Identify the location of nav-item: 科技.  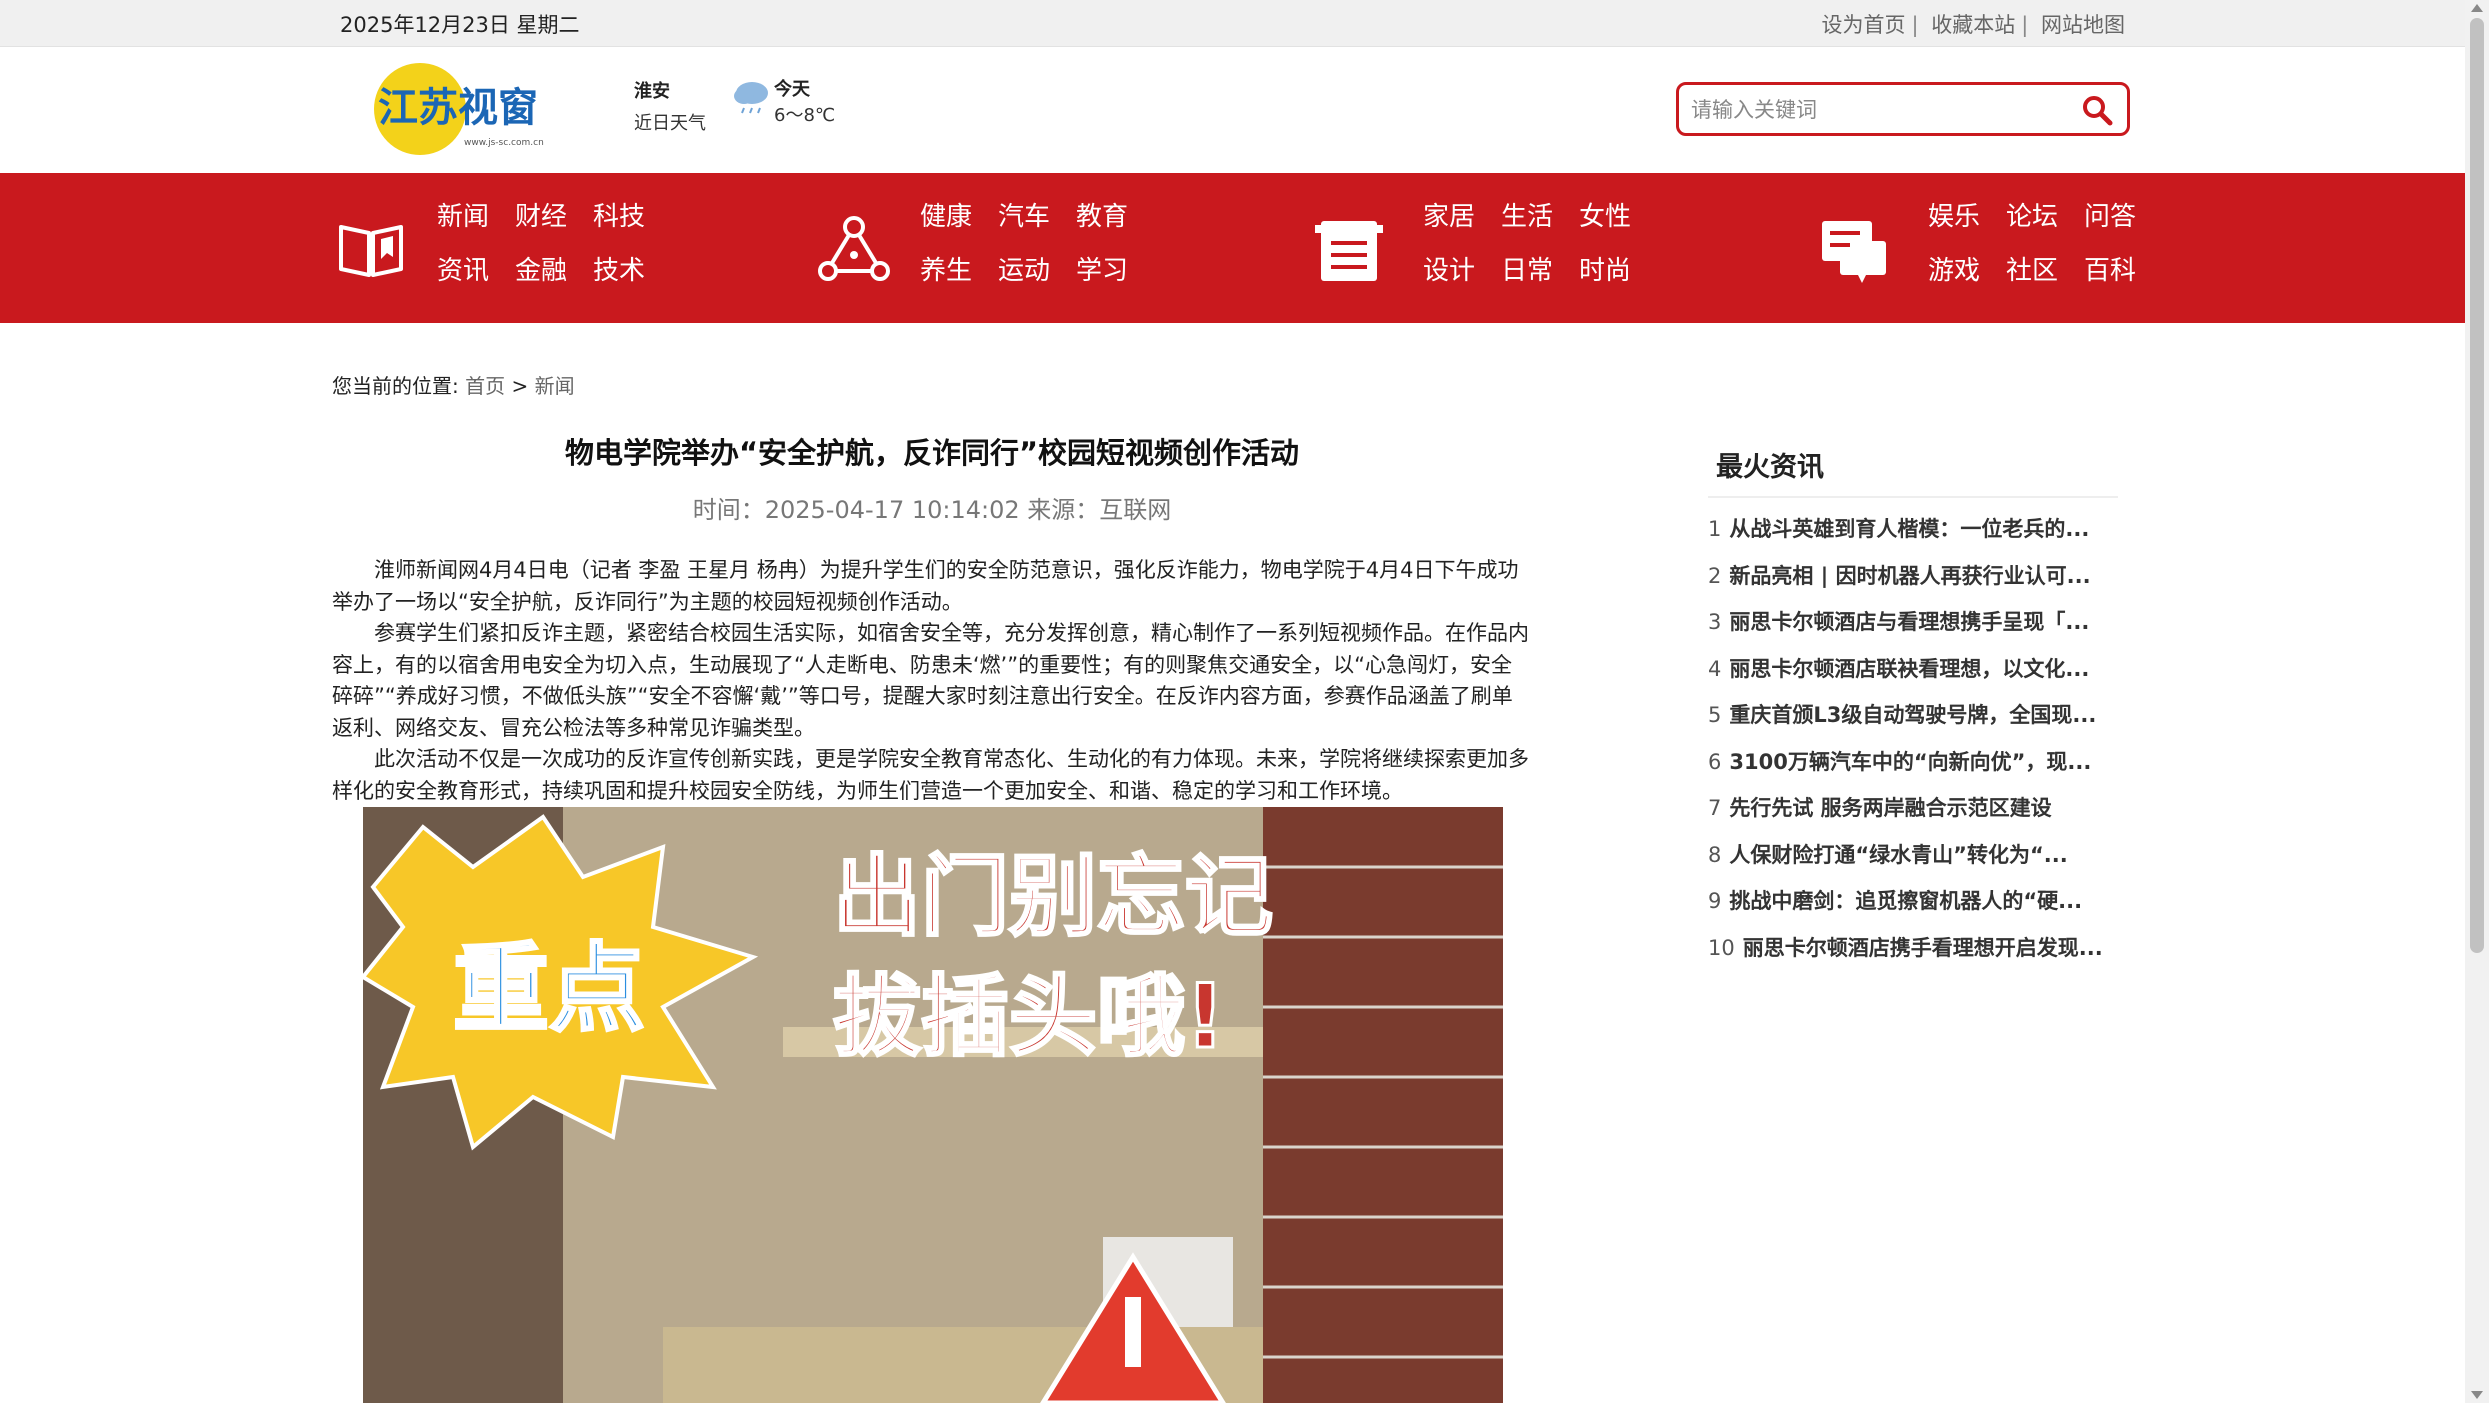
(632, 217).